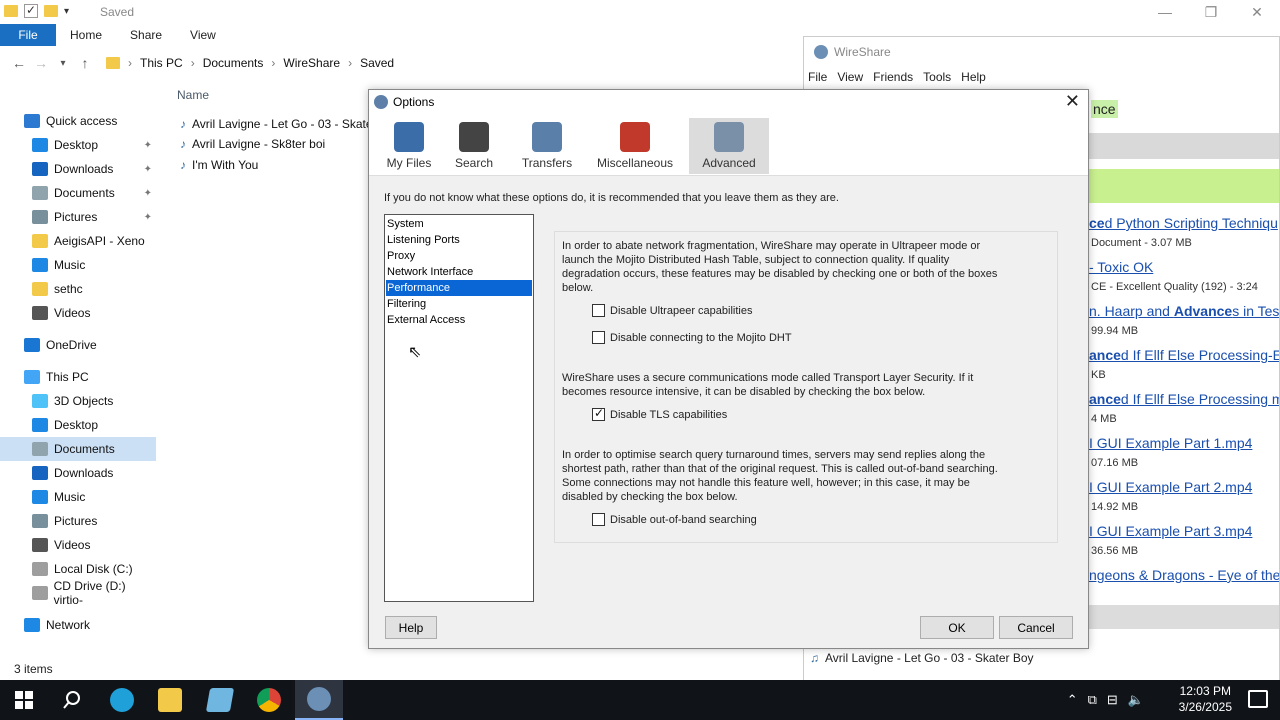  I want to click on cancel-button: Cancel, so click(1036, 627).